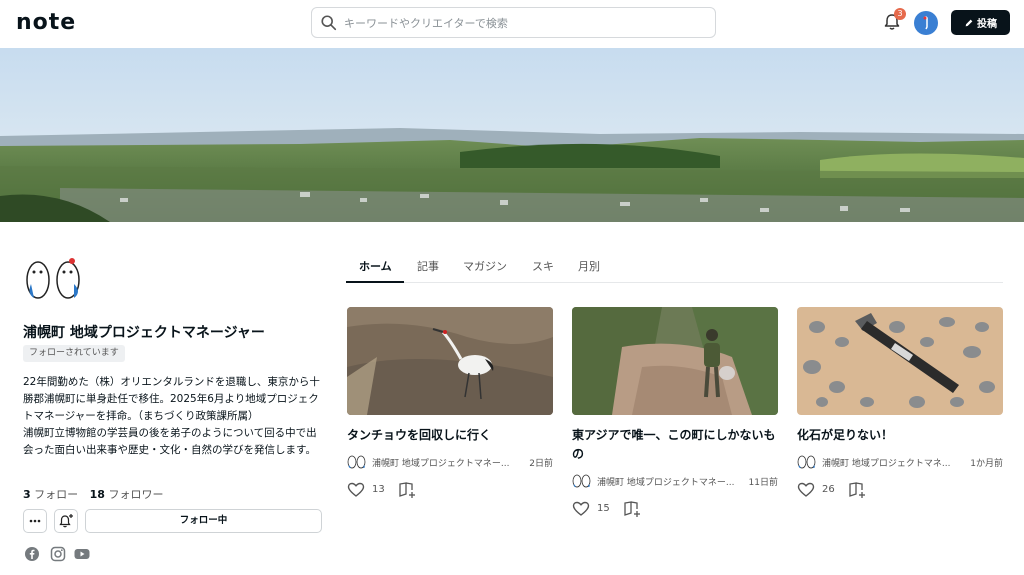 The width and height of the screenshot is (1024, 575). I want to click on follow-stats: 3 フォロー 18 フォロワー, so click(97, 494).